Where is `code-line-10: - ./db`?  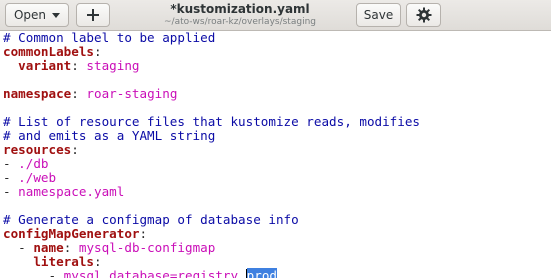
code-line-10: - ./db is located at coordinates (26, 164).